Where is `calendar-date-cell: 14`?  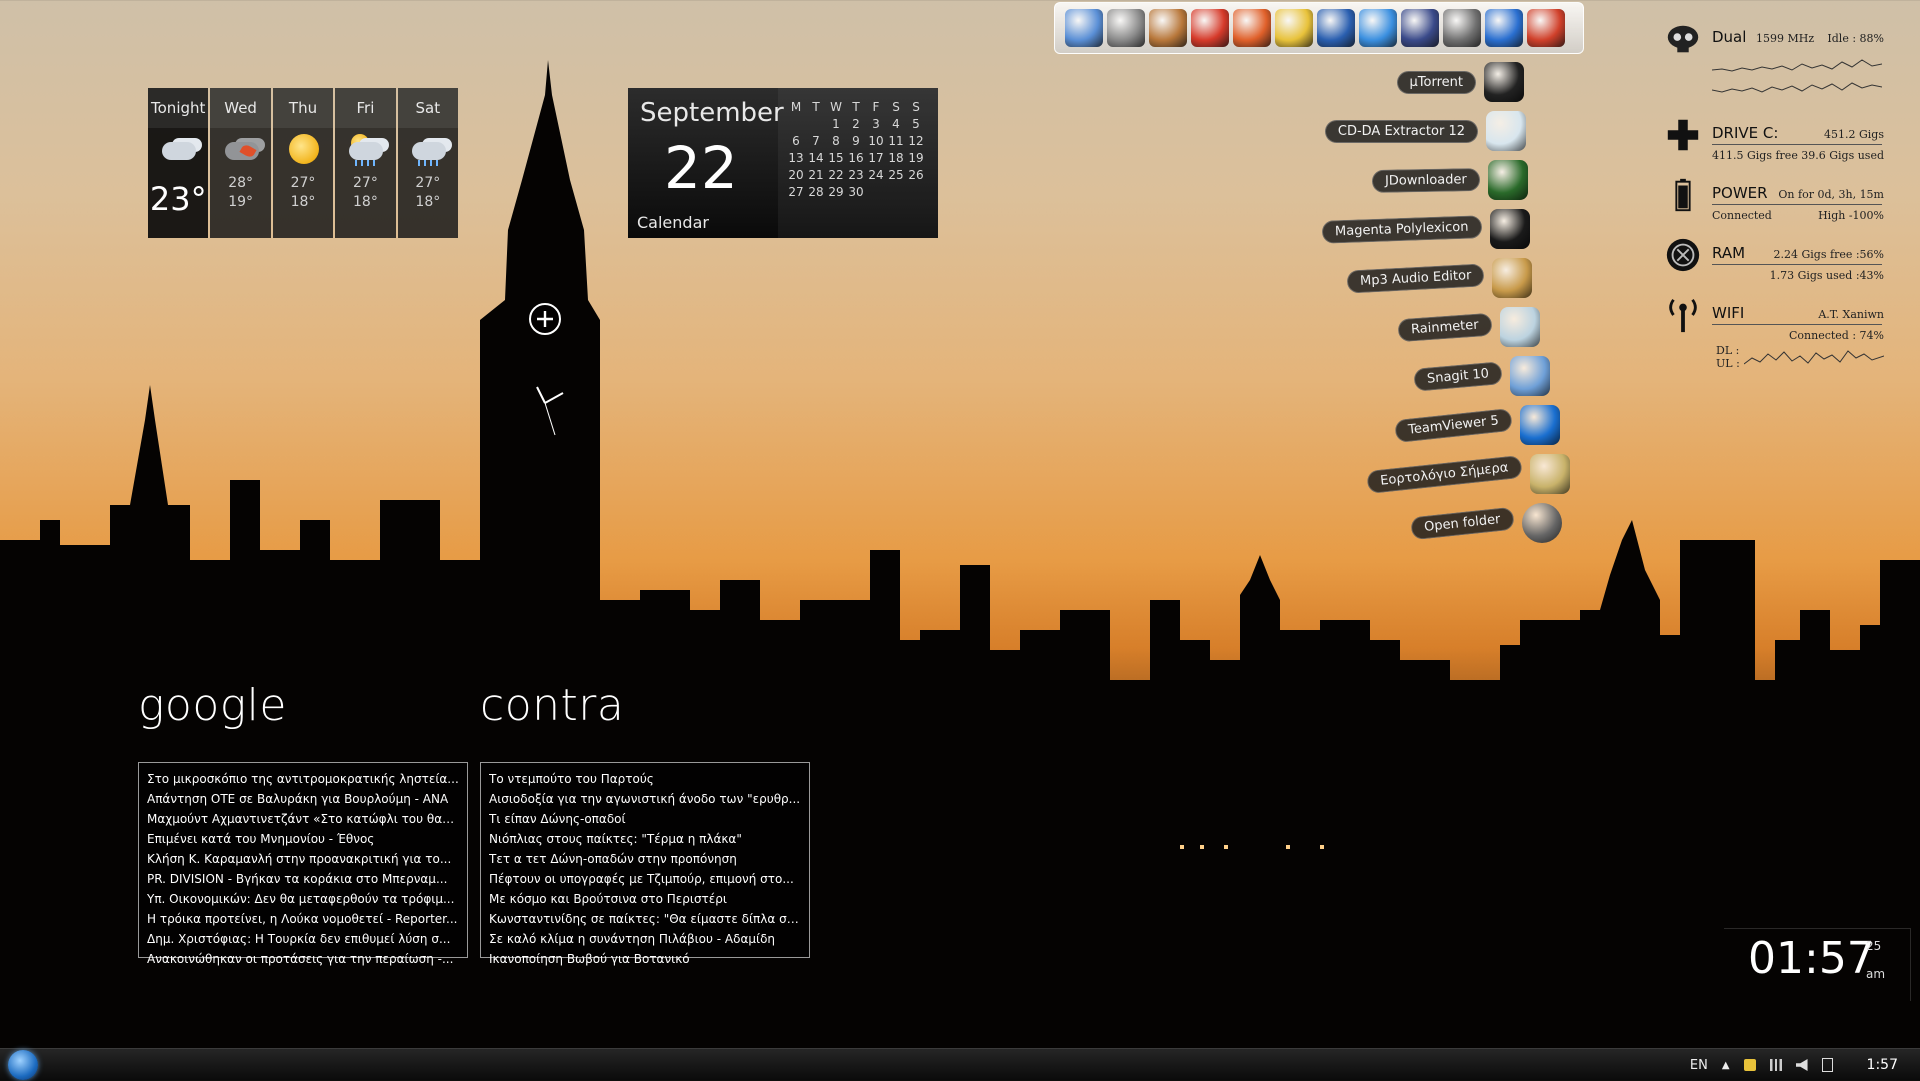
calendar-date-cell: 14 is located at coordinates (816, 157).